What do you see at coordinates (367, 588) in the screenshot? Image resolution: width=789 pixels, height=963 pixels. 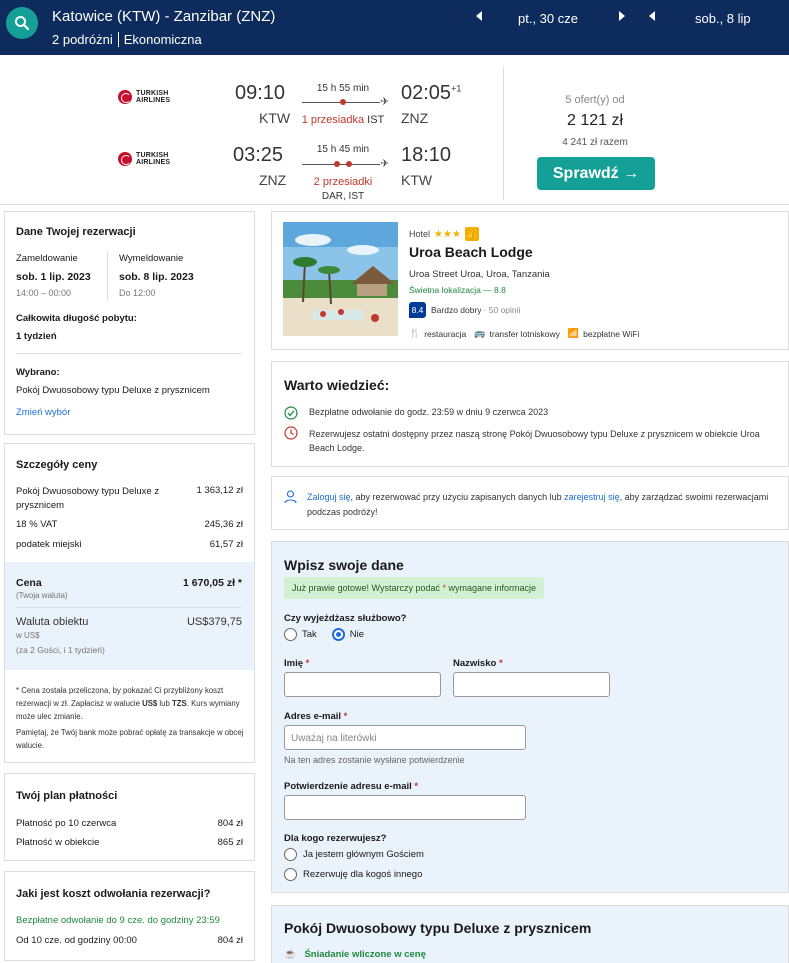 I see `notice-text: Już prawie gotowe! Wystarczy podać` at bounding box center [367, 588].